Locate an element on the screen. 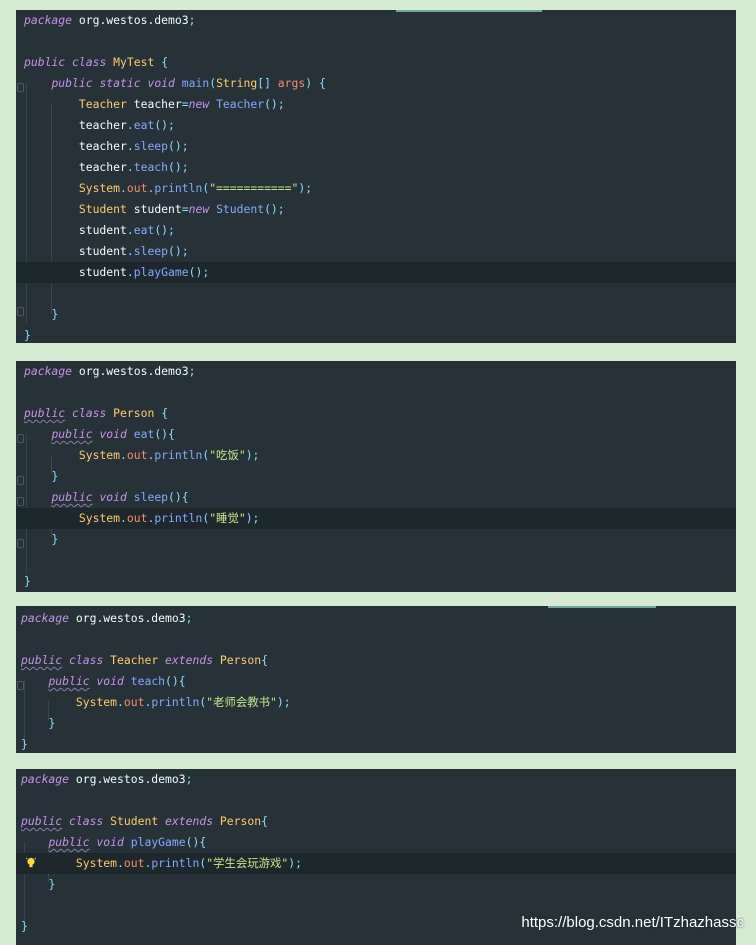  code-line: public class Person { is located at coordinates (376, 413).